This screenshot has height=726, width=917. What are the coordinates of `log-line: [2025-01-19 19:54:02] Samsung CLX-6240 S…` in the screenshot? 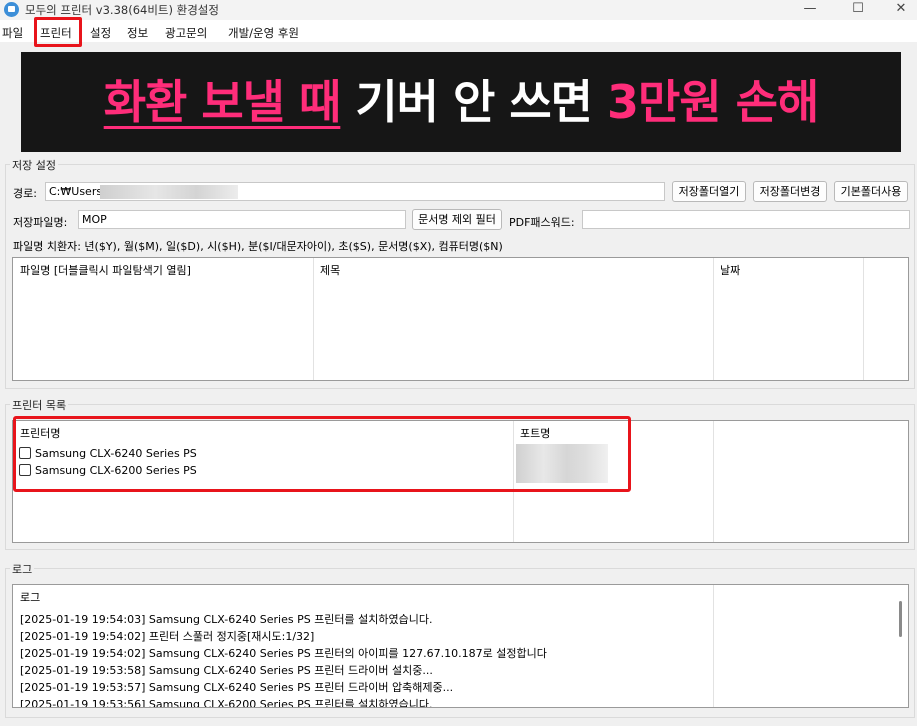 It's located at (283, 653).